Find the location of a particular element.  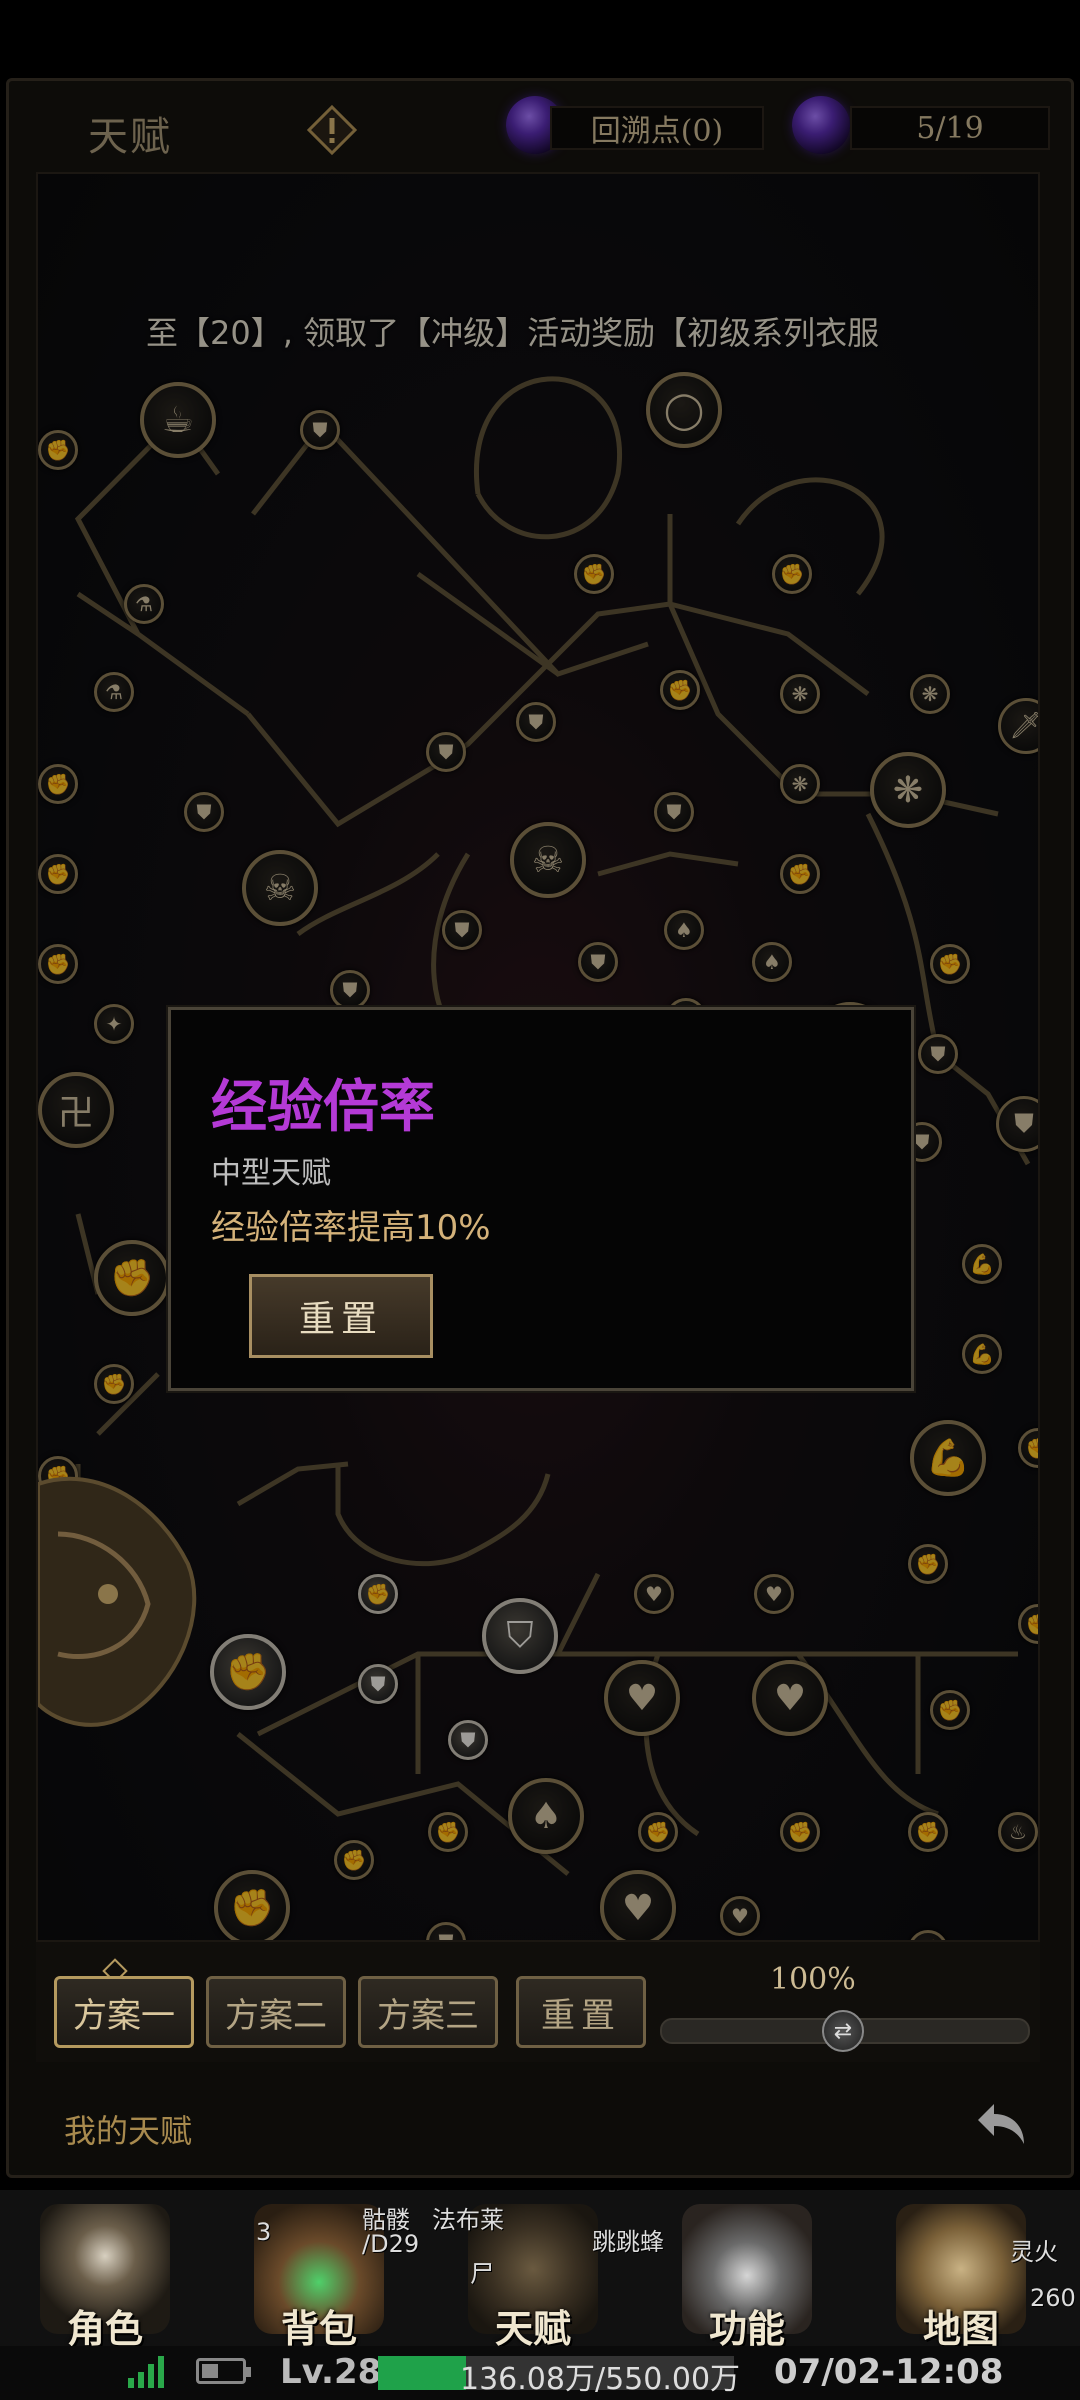

dragon-emblem-icon is located at coordinates (117, 1601).